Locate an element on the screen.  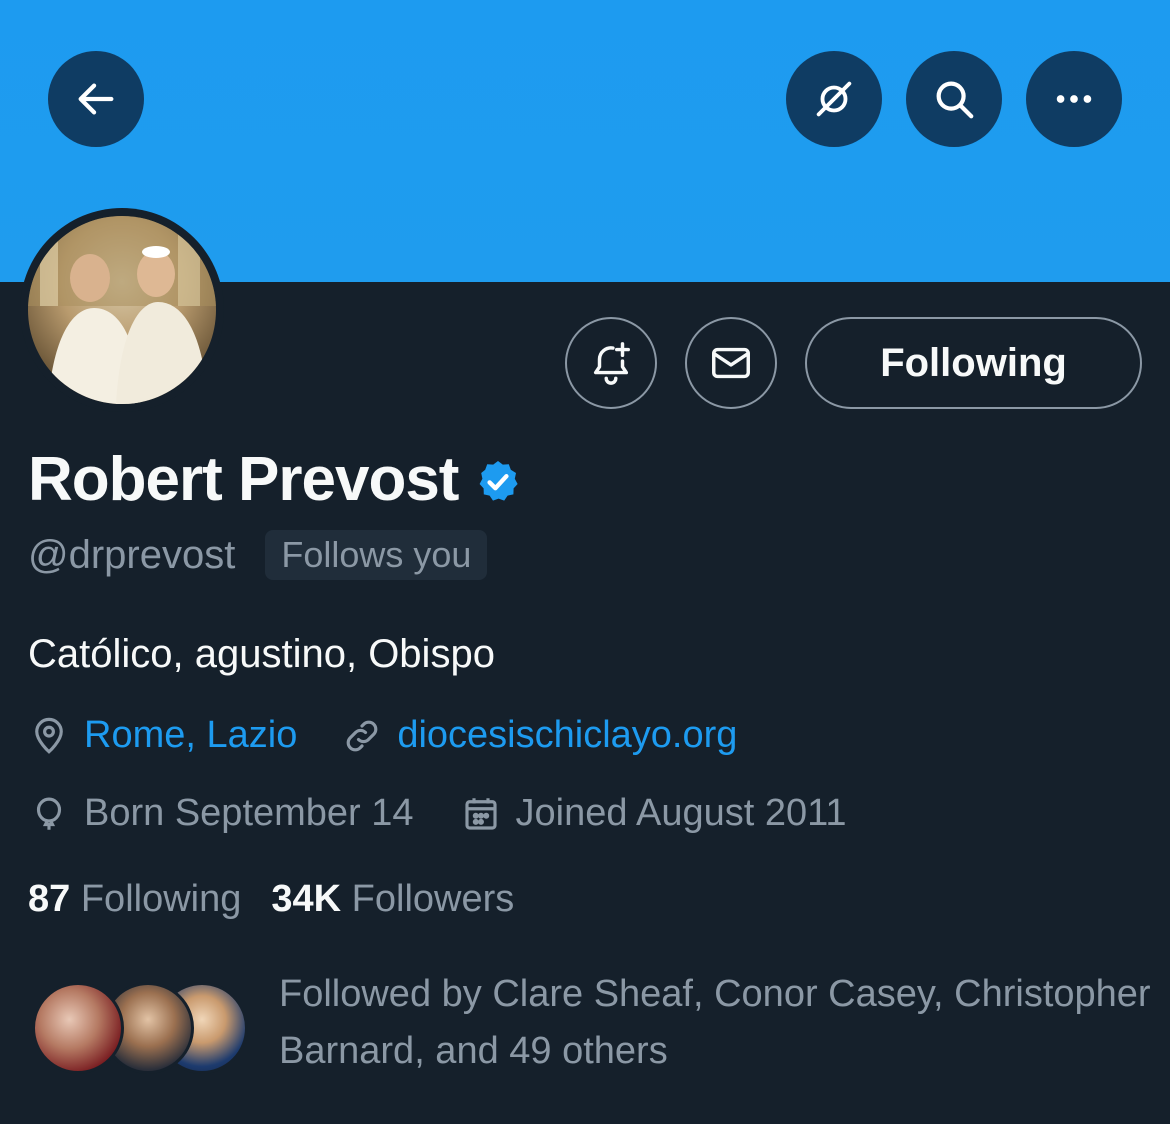
display-name: Robert Prevost is located at coordinates (243, 479).